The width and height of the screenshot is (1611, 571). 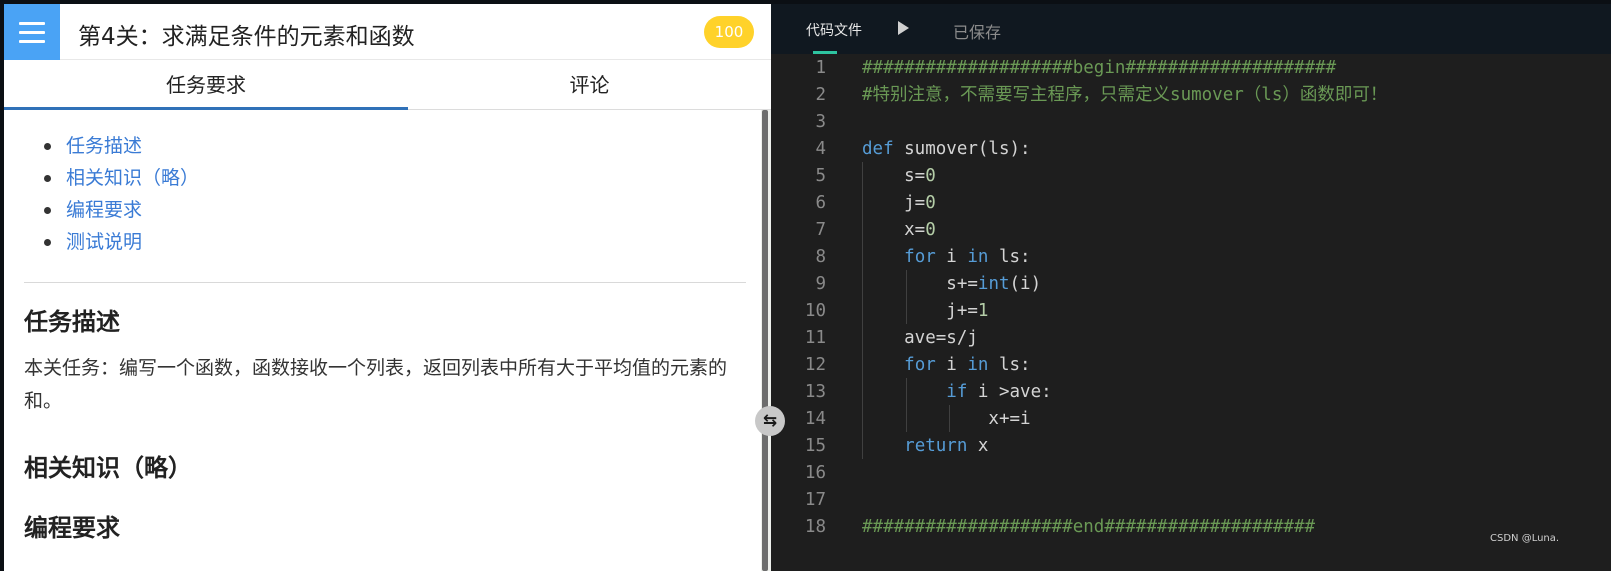 What do you see at coordinates (946, 149) in the screenshot?
I see `code-text: def sumover(ls):` at bounding box center [946, 149].